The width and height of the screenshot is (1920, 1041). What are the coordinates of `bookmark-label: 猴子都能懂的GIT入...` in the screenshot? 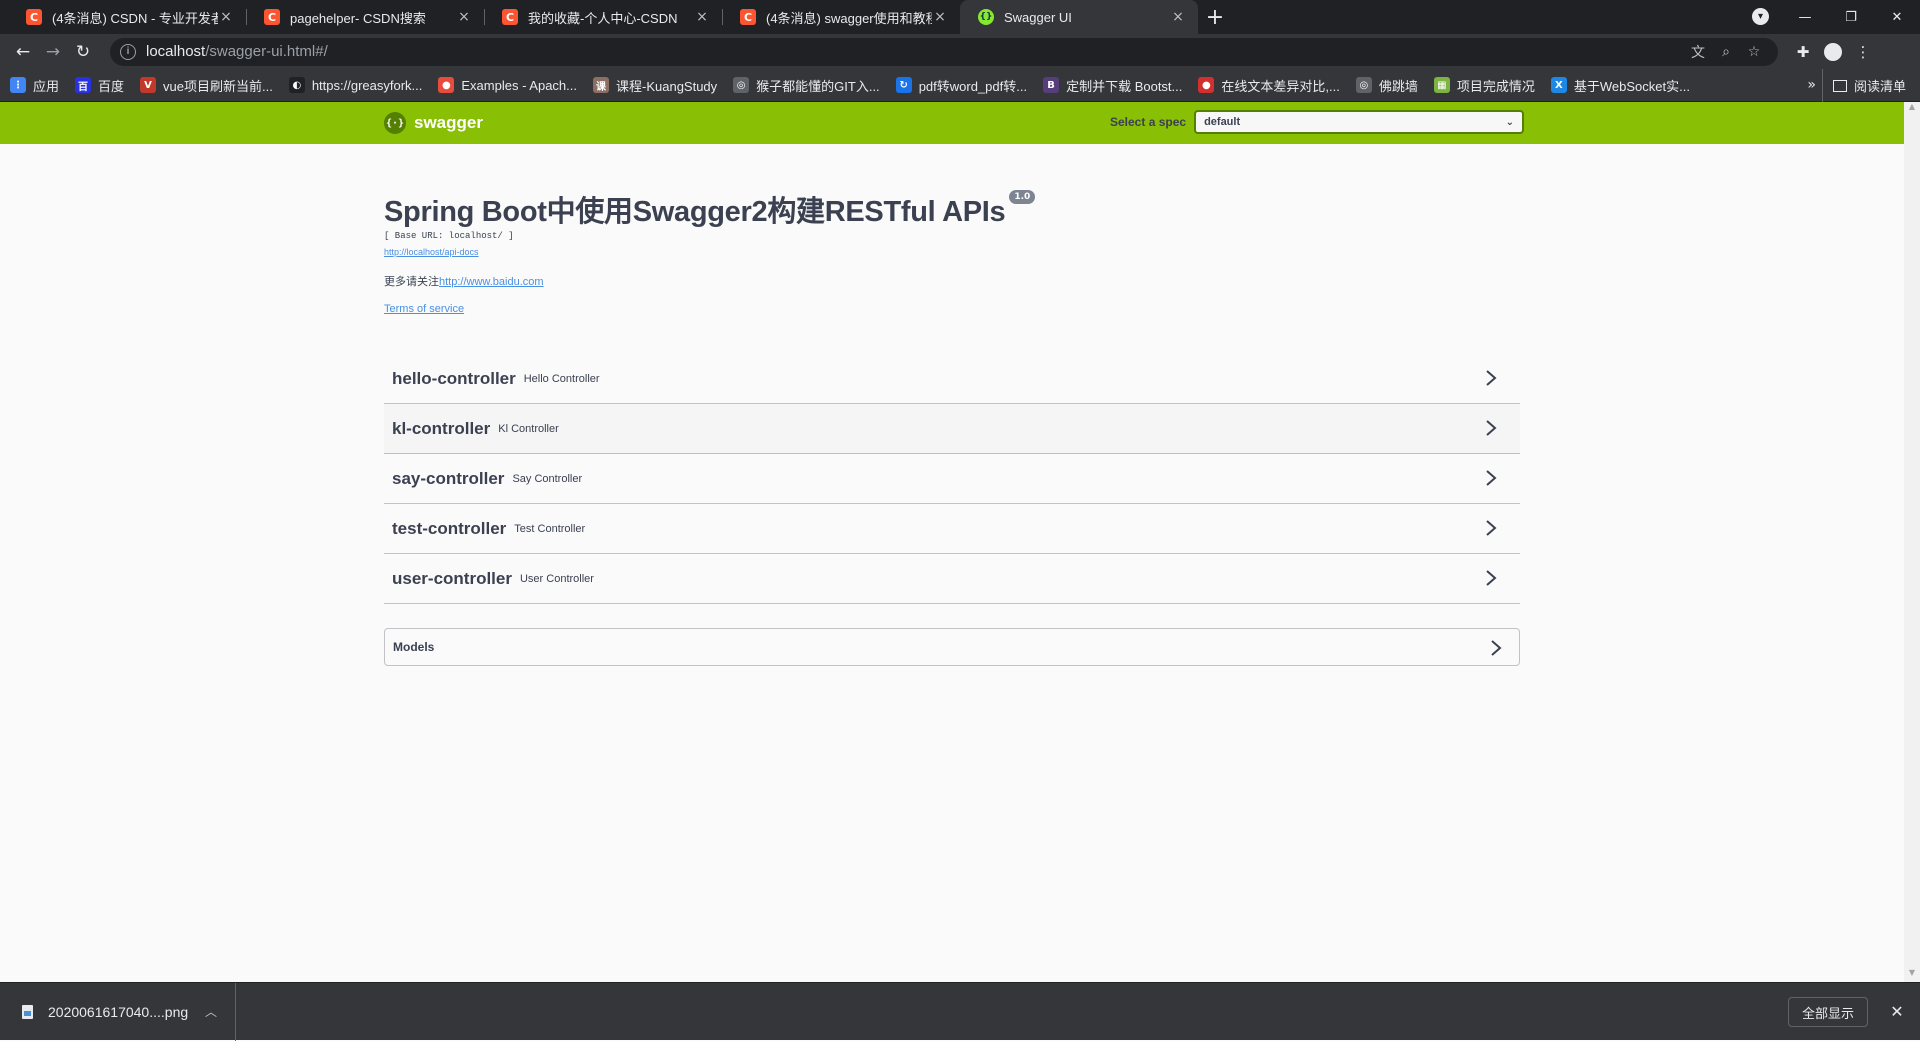 It's located at (818, 86).